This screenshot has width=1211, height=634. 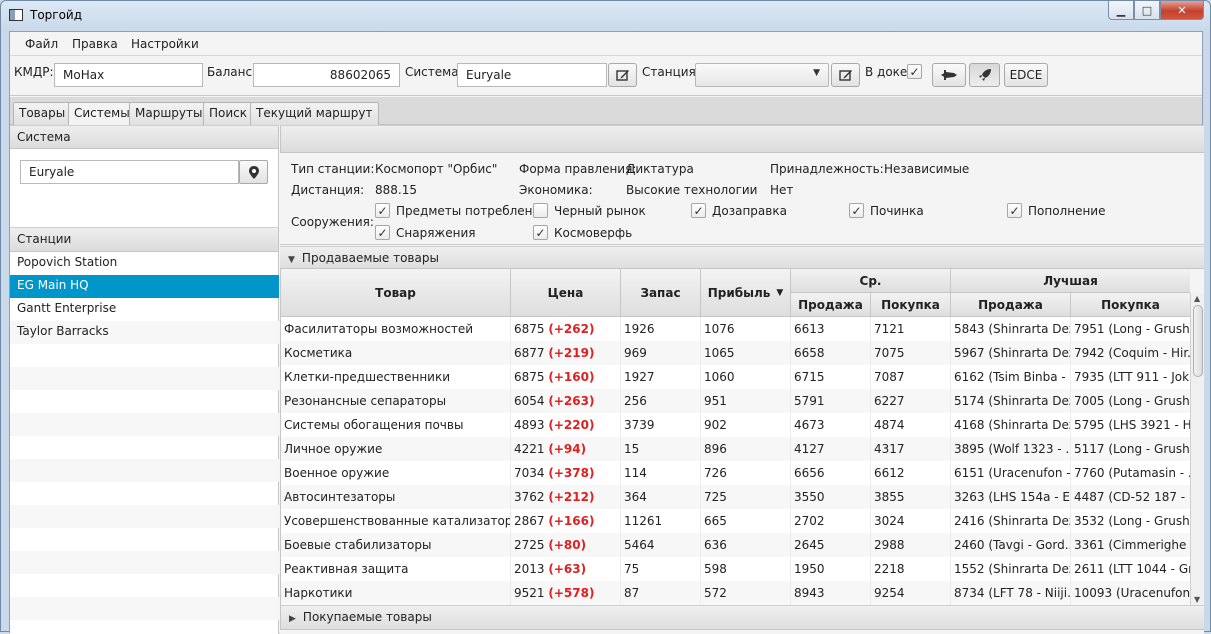 I want to click on cell-price: 6875 (+160), so click(x=566, y=377).